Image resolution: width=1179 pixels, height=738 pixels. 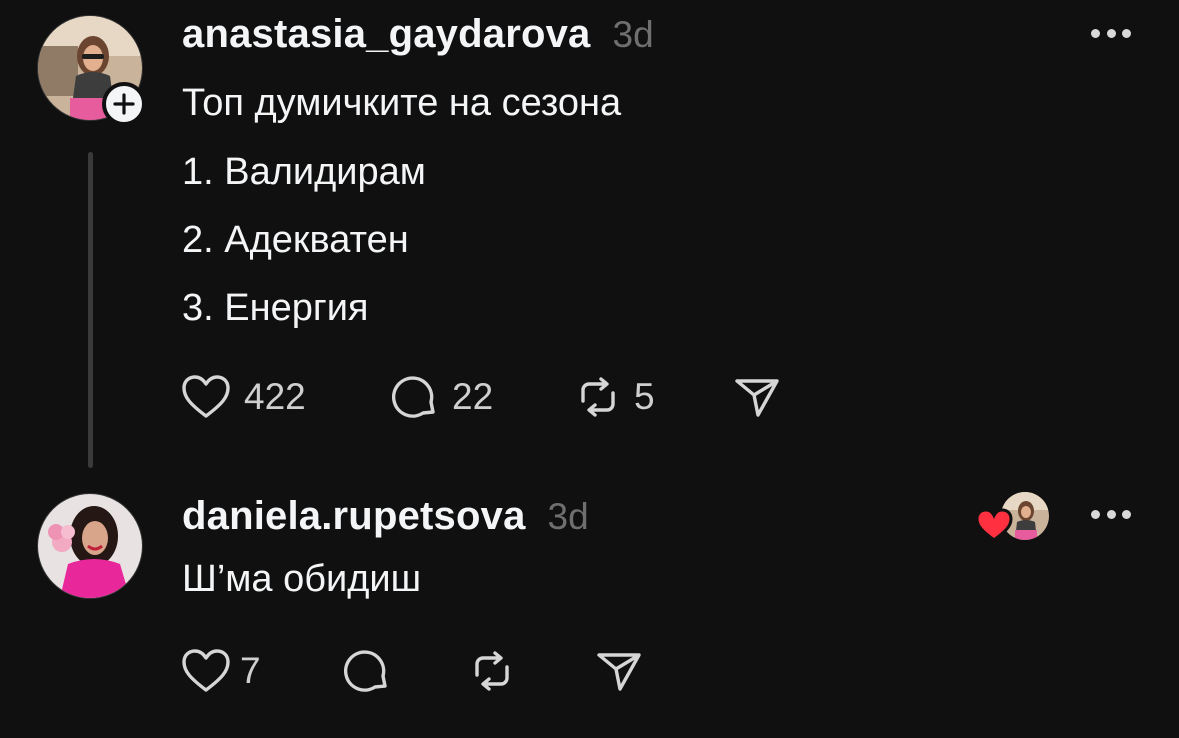 I want to click on avatar, so click(x=90, y=546).